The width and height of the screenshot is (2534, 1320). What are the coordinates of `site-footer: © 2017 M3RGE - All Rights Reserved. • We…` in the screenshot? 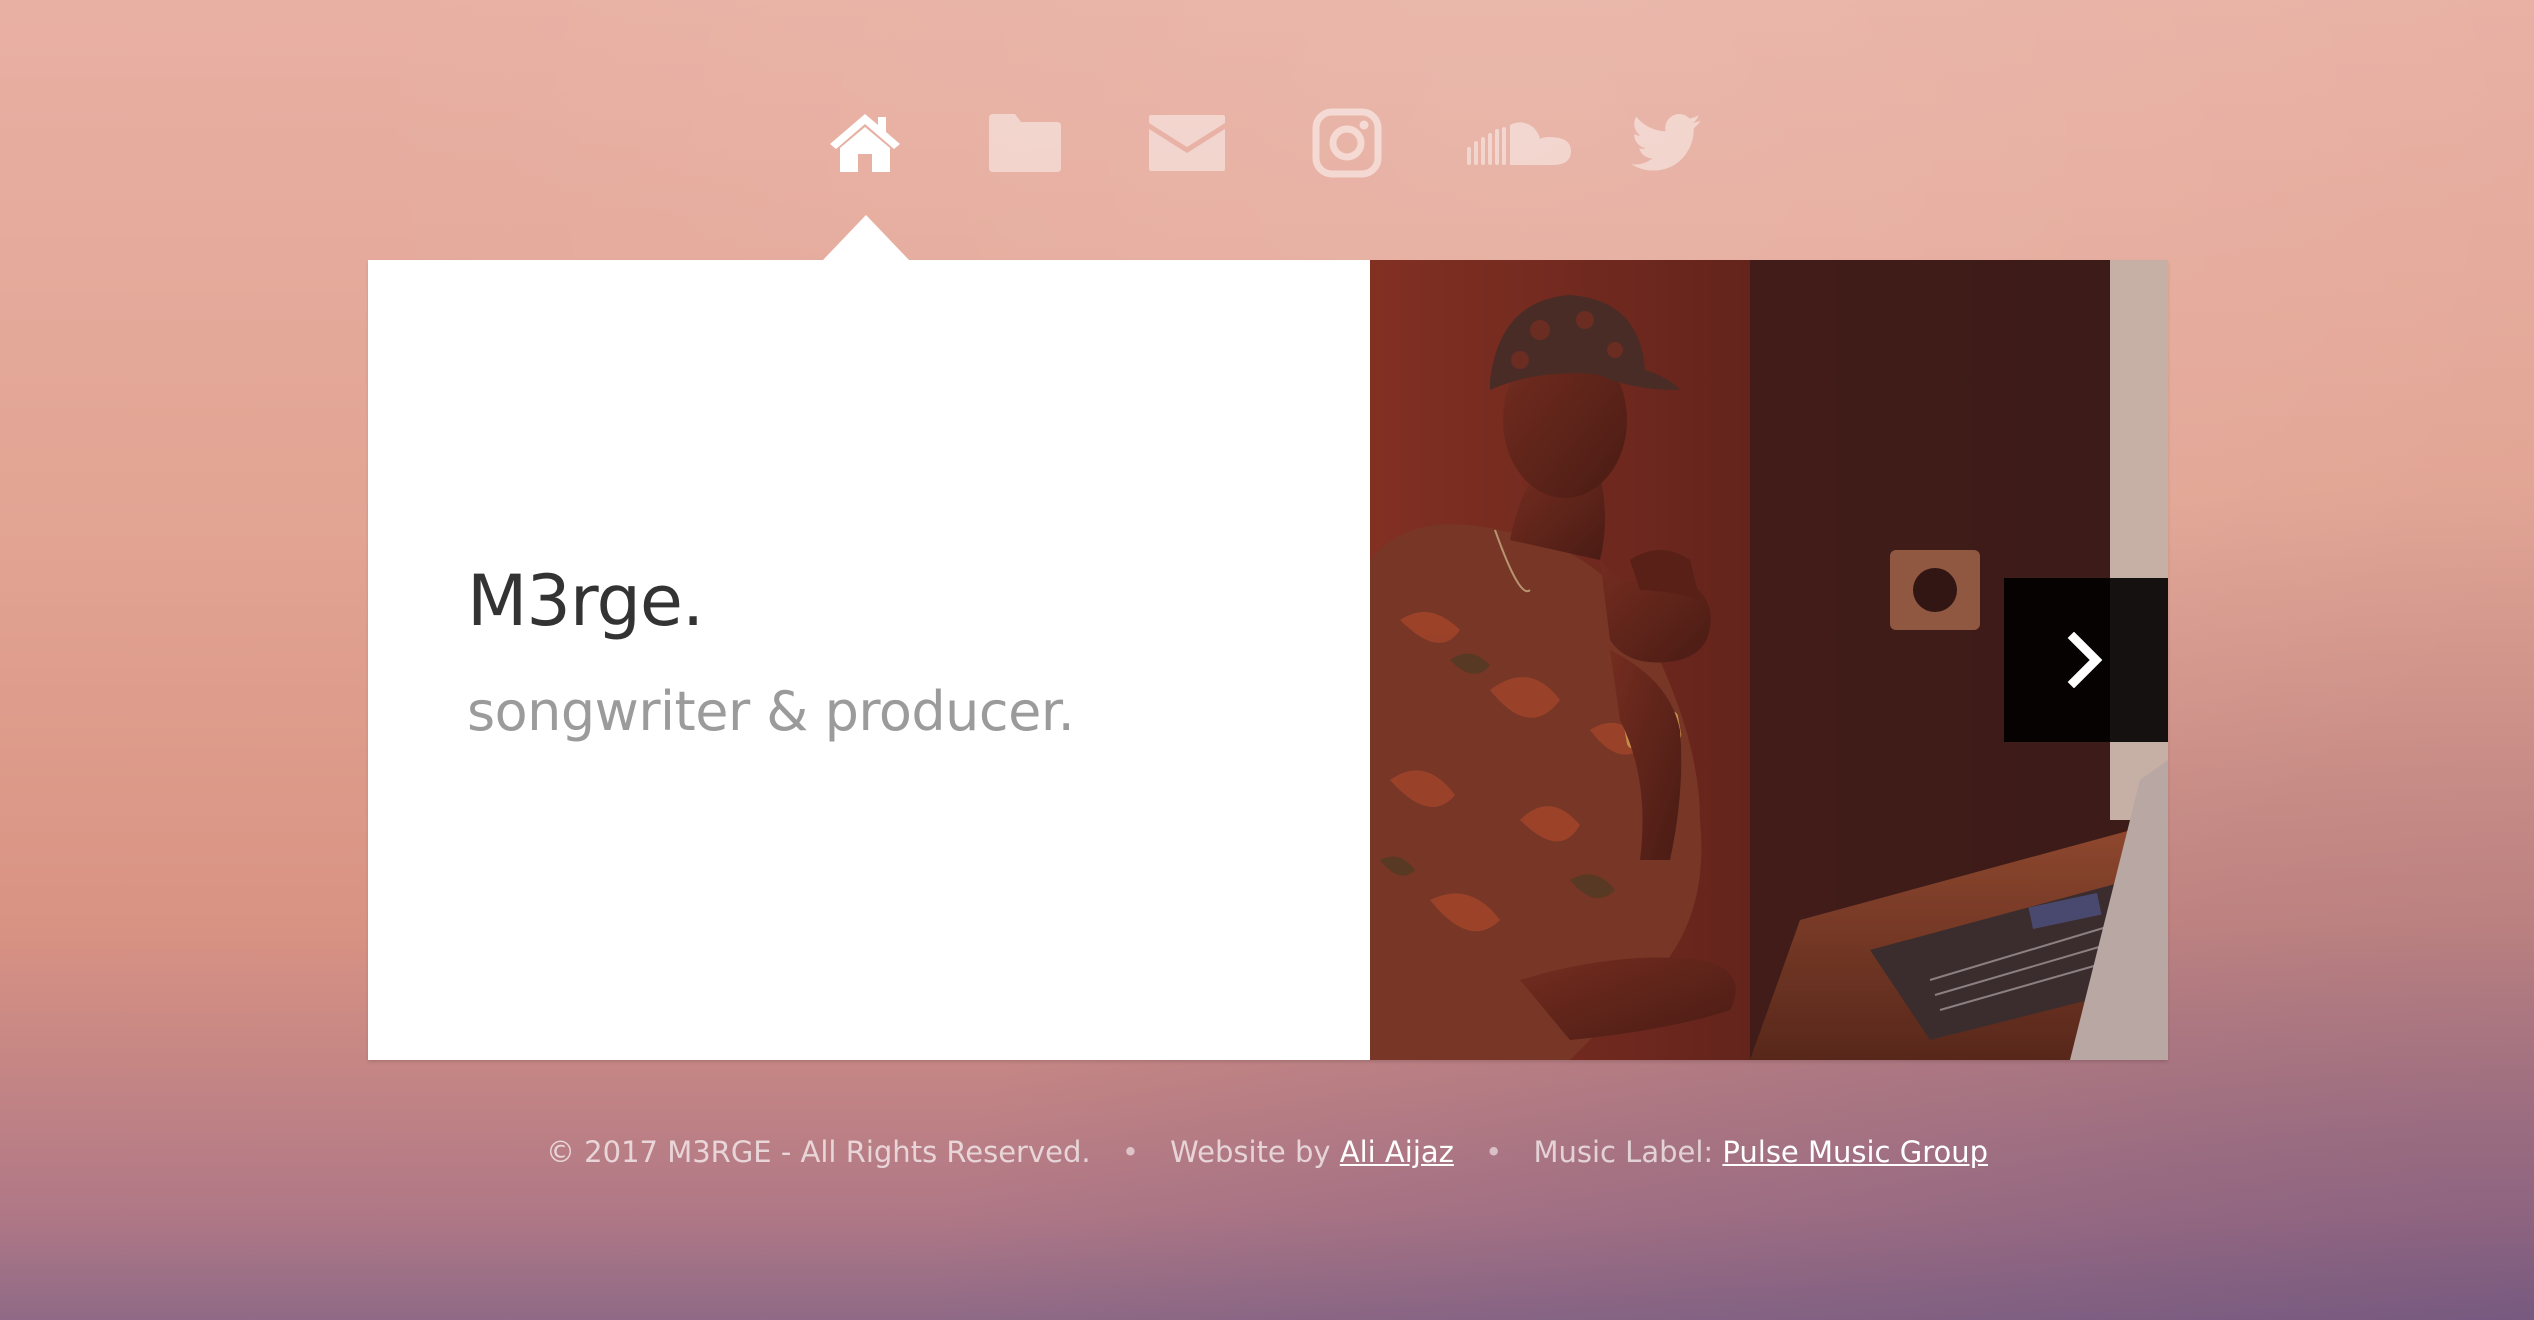 It's located at (1267, 1152).